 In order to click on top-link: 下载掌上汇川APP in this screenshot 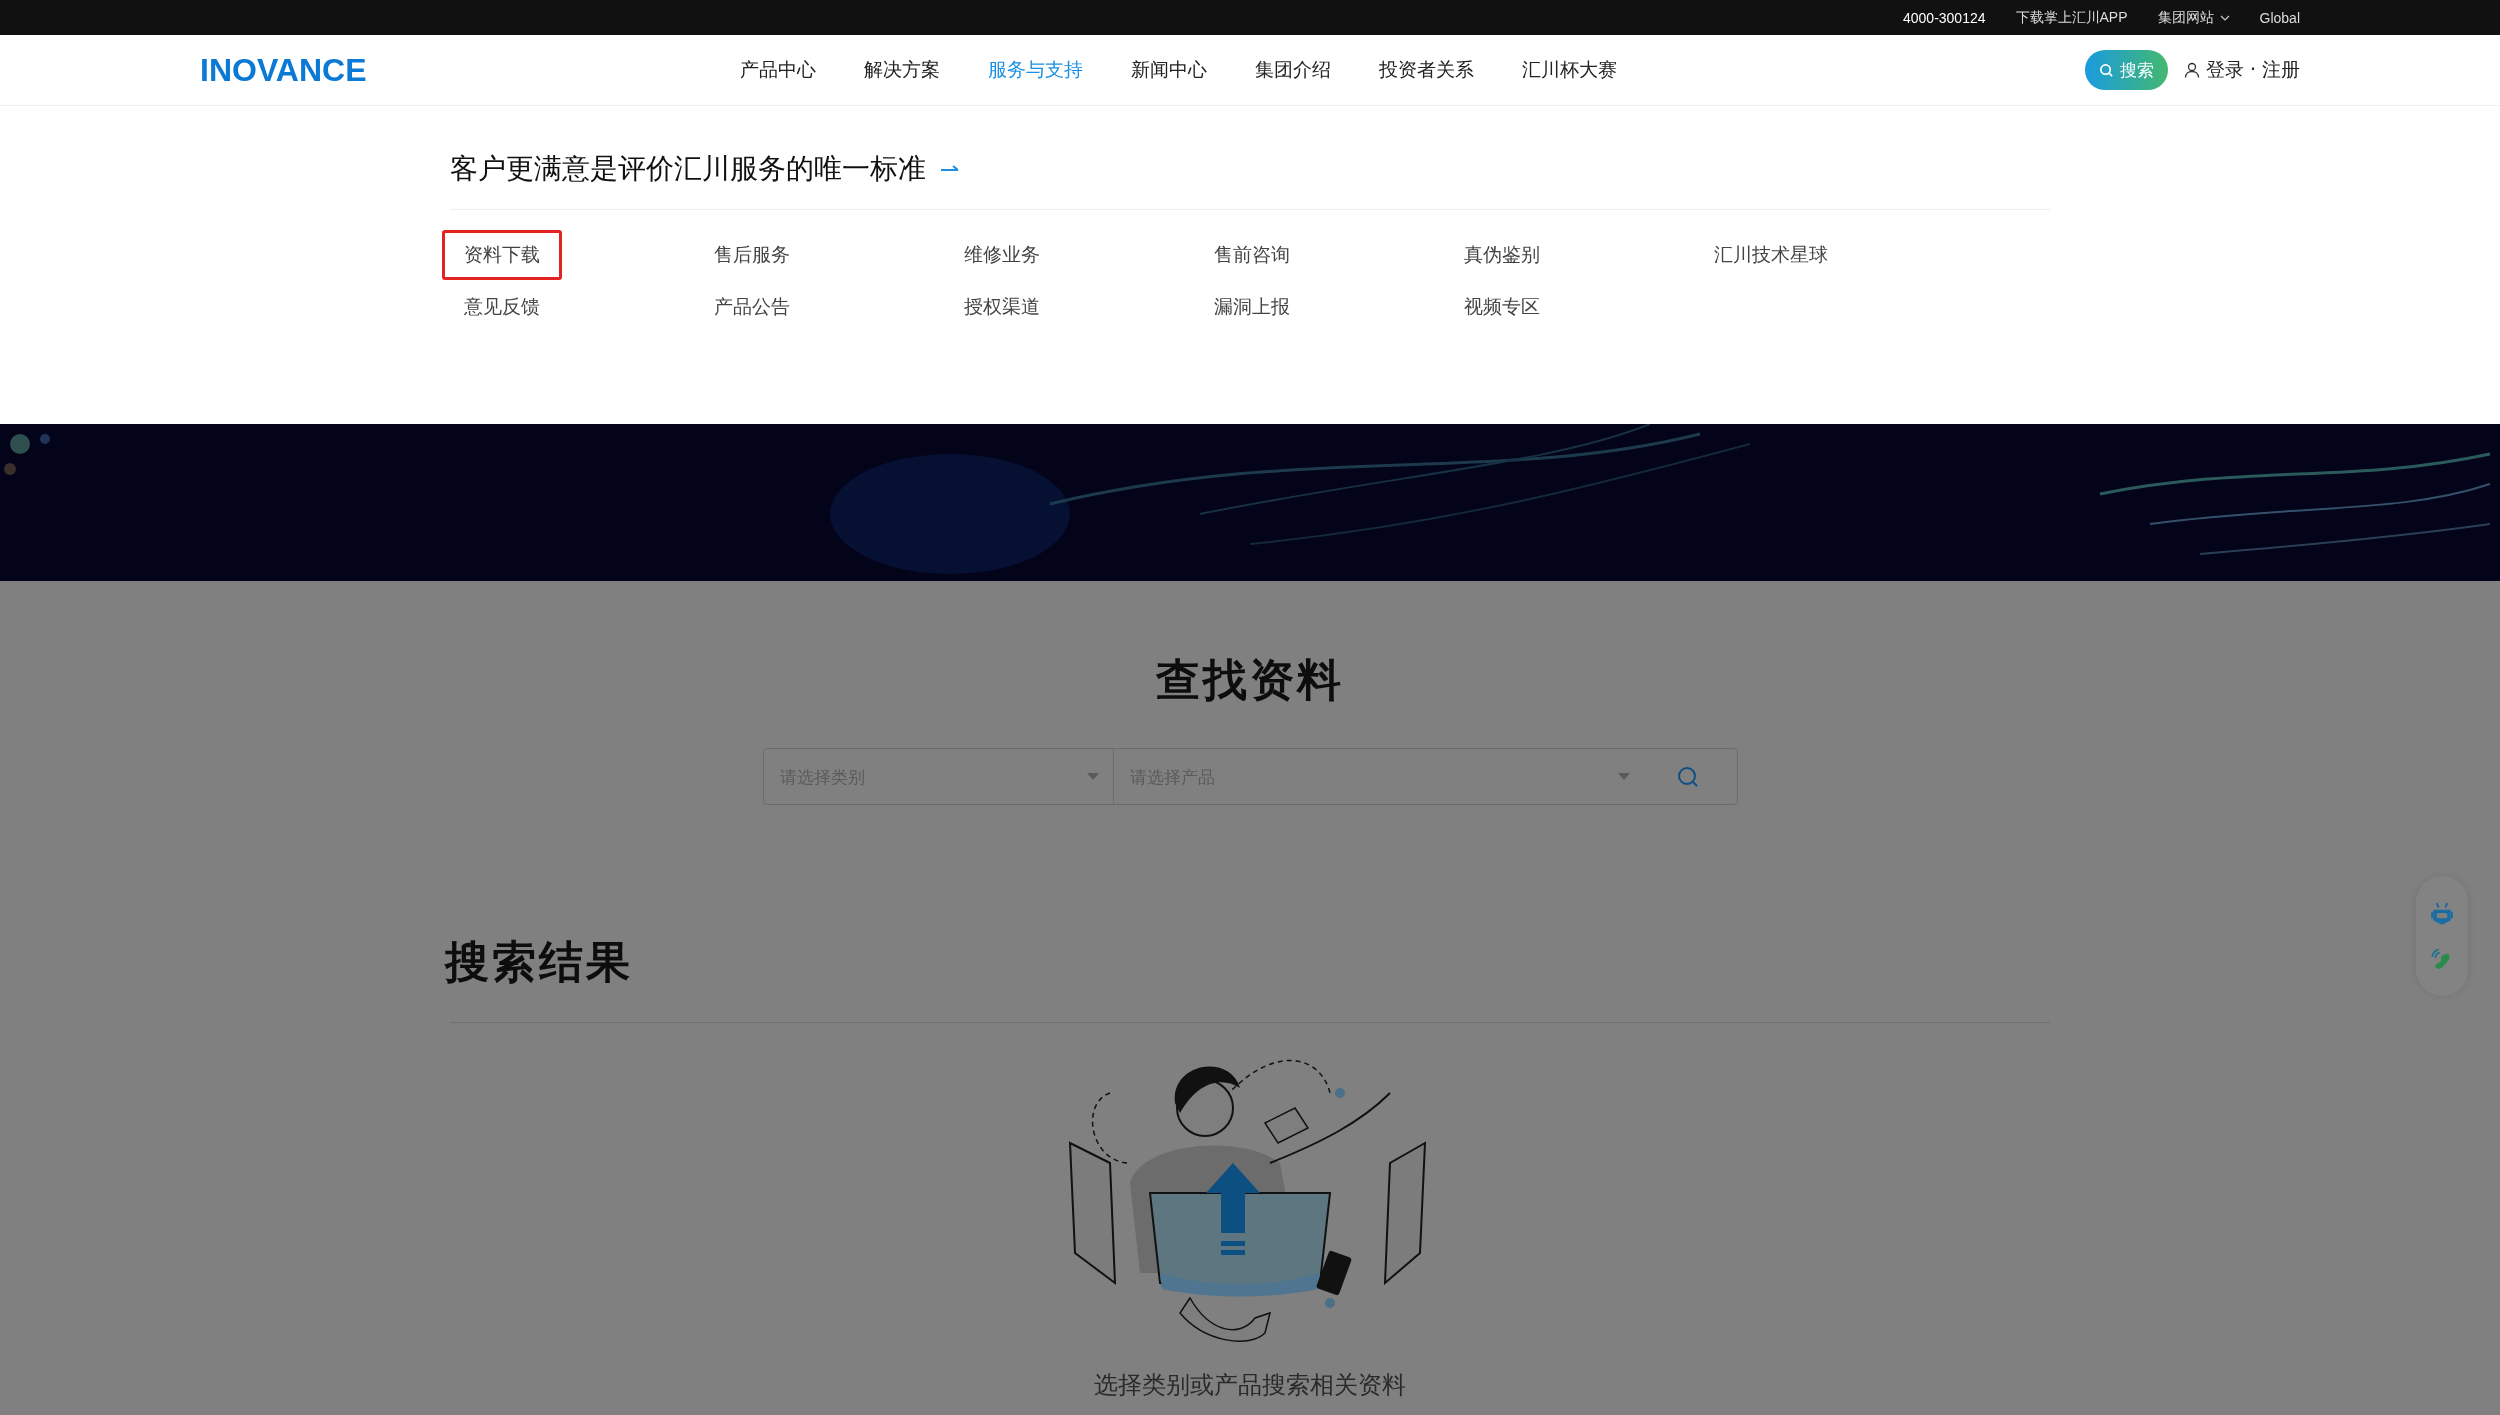, I will do `click(2071, 17)`.